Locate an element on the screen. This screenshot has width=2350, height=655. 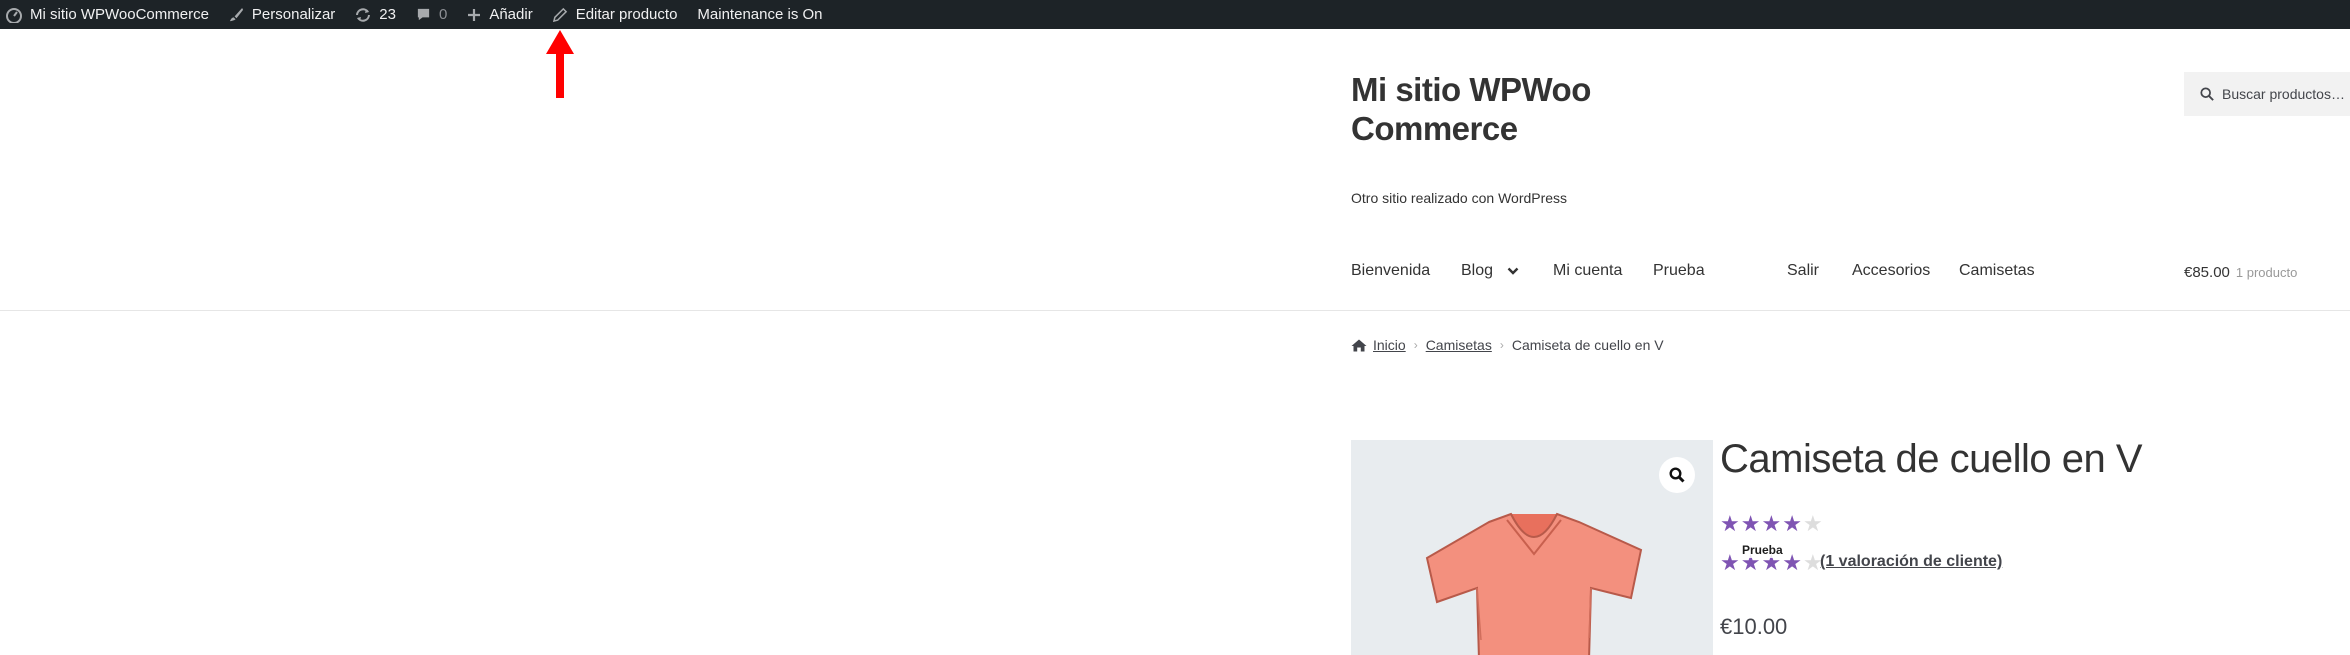
product-title: Camiseta de cuello en V is located at coordinates (1931, 459).